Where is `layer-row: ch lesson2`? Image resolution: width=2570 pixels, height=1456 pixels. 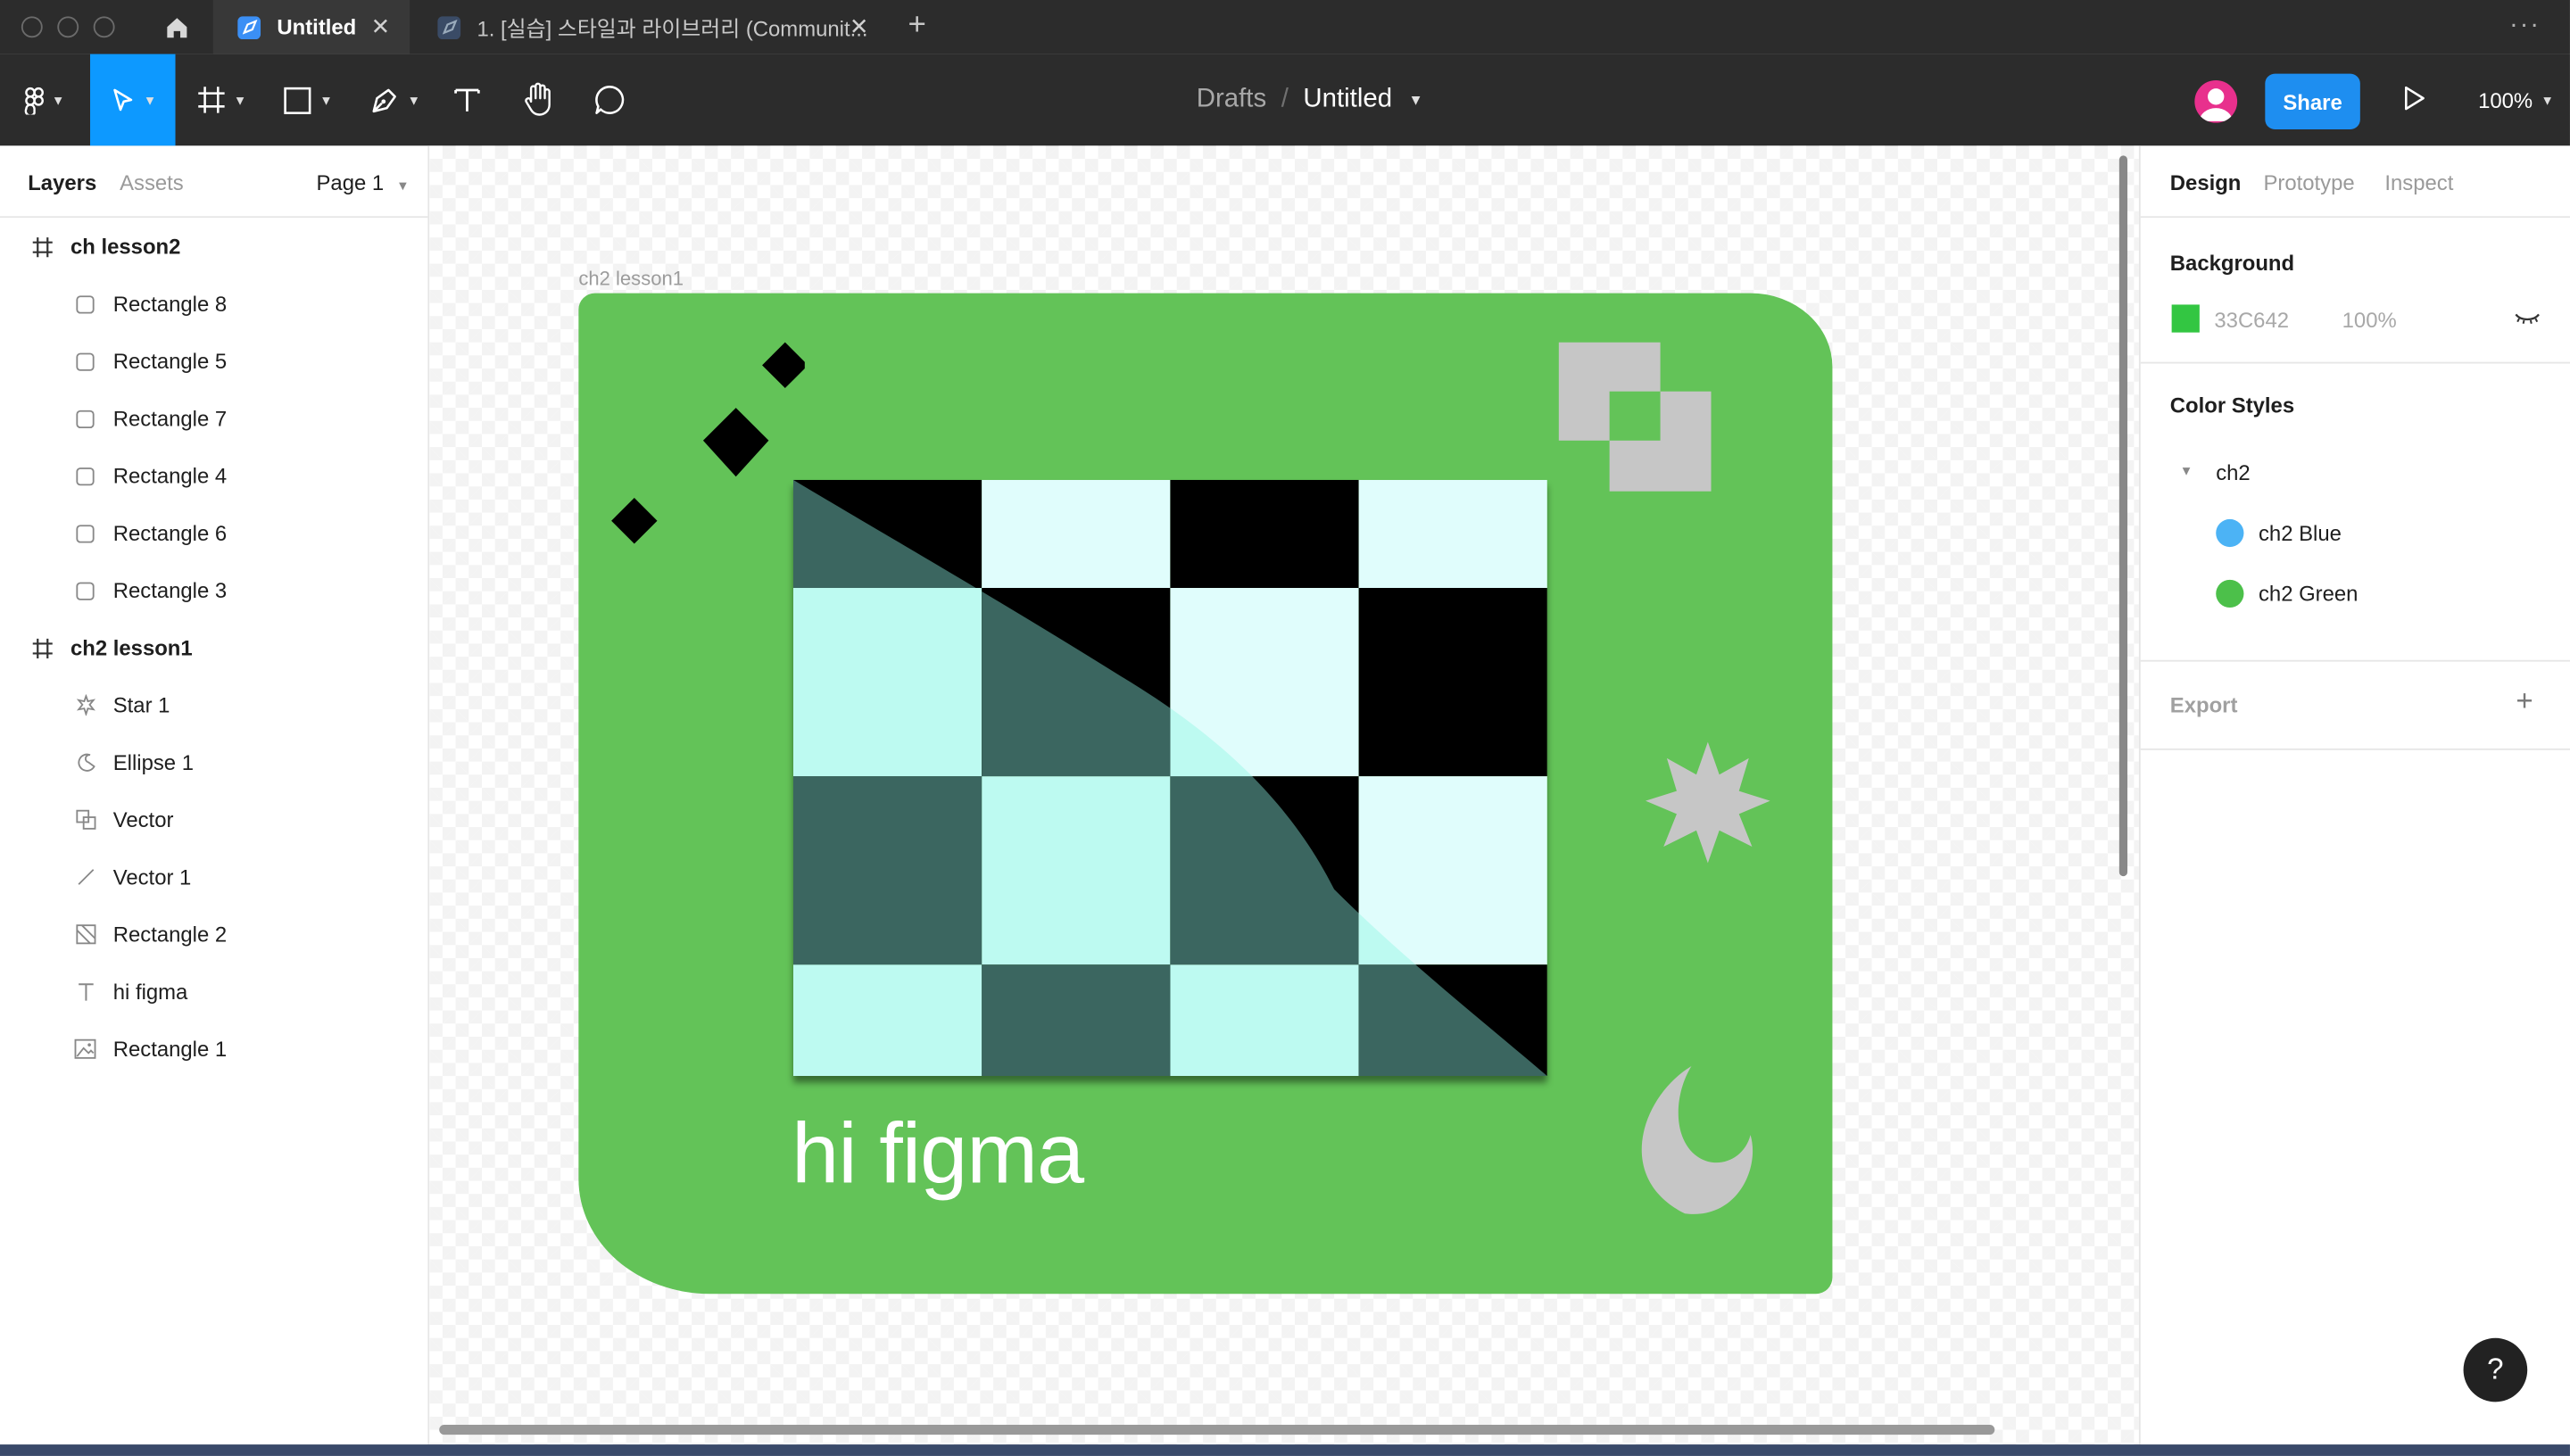 layer-row: ch lesson2 is located at coordinates (214, 247).